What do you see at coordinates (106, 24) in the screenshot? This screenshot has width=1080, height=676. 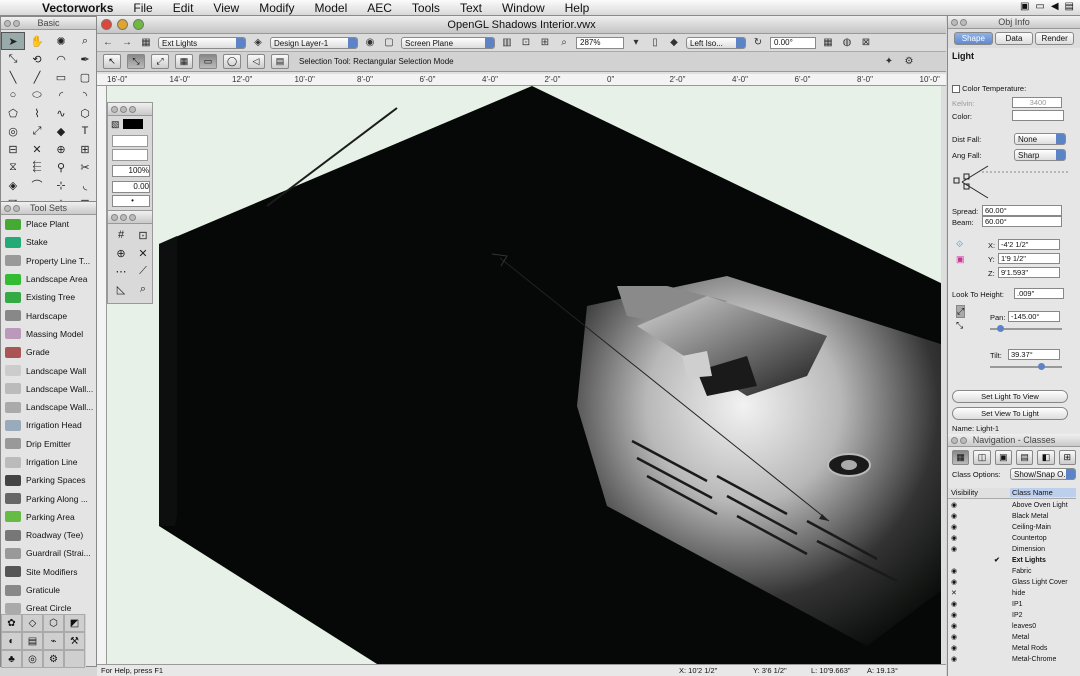 I see `close-button` at bounding box center [106, 24].